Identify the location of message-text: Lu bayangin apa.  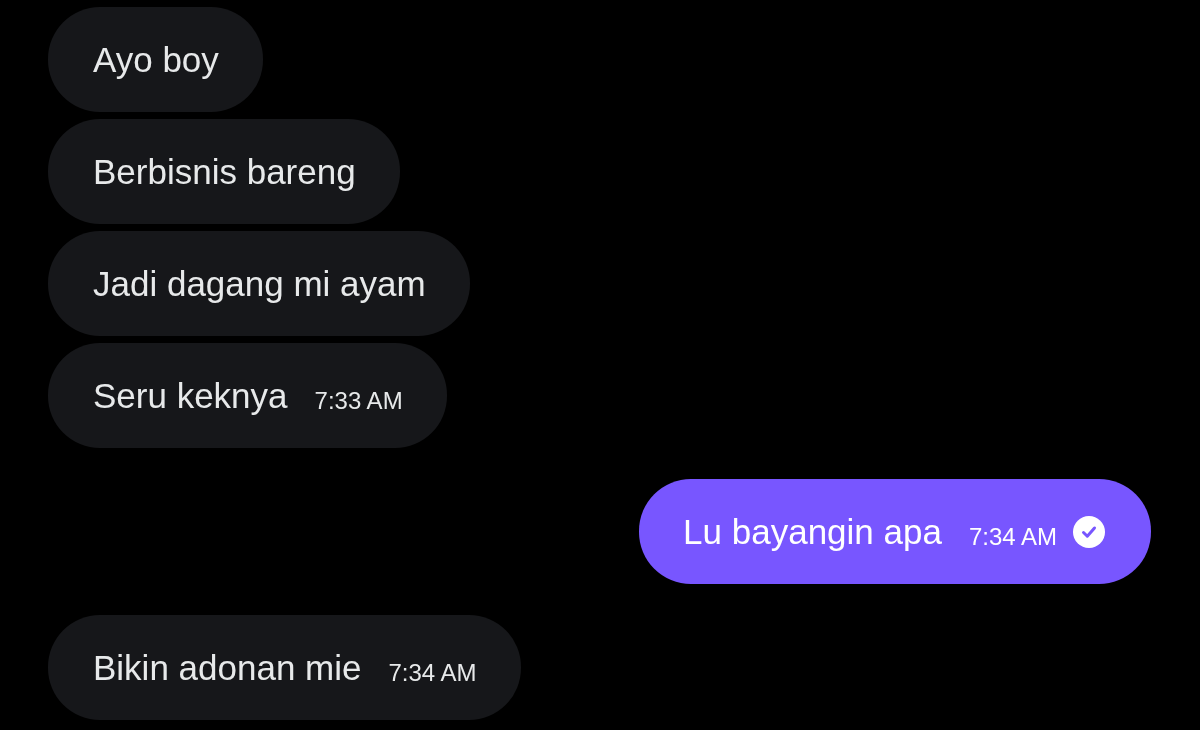
(812, 531).